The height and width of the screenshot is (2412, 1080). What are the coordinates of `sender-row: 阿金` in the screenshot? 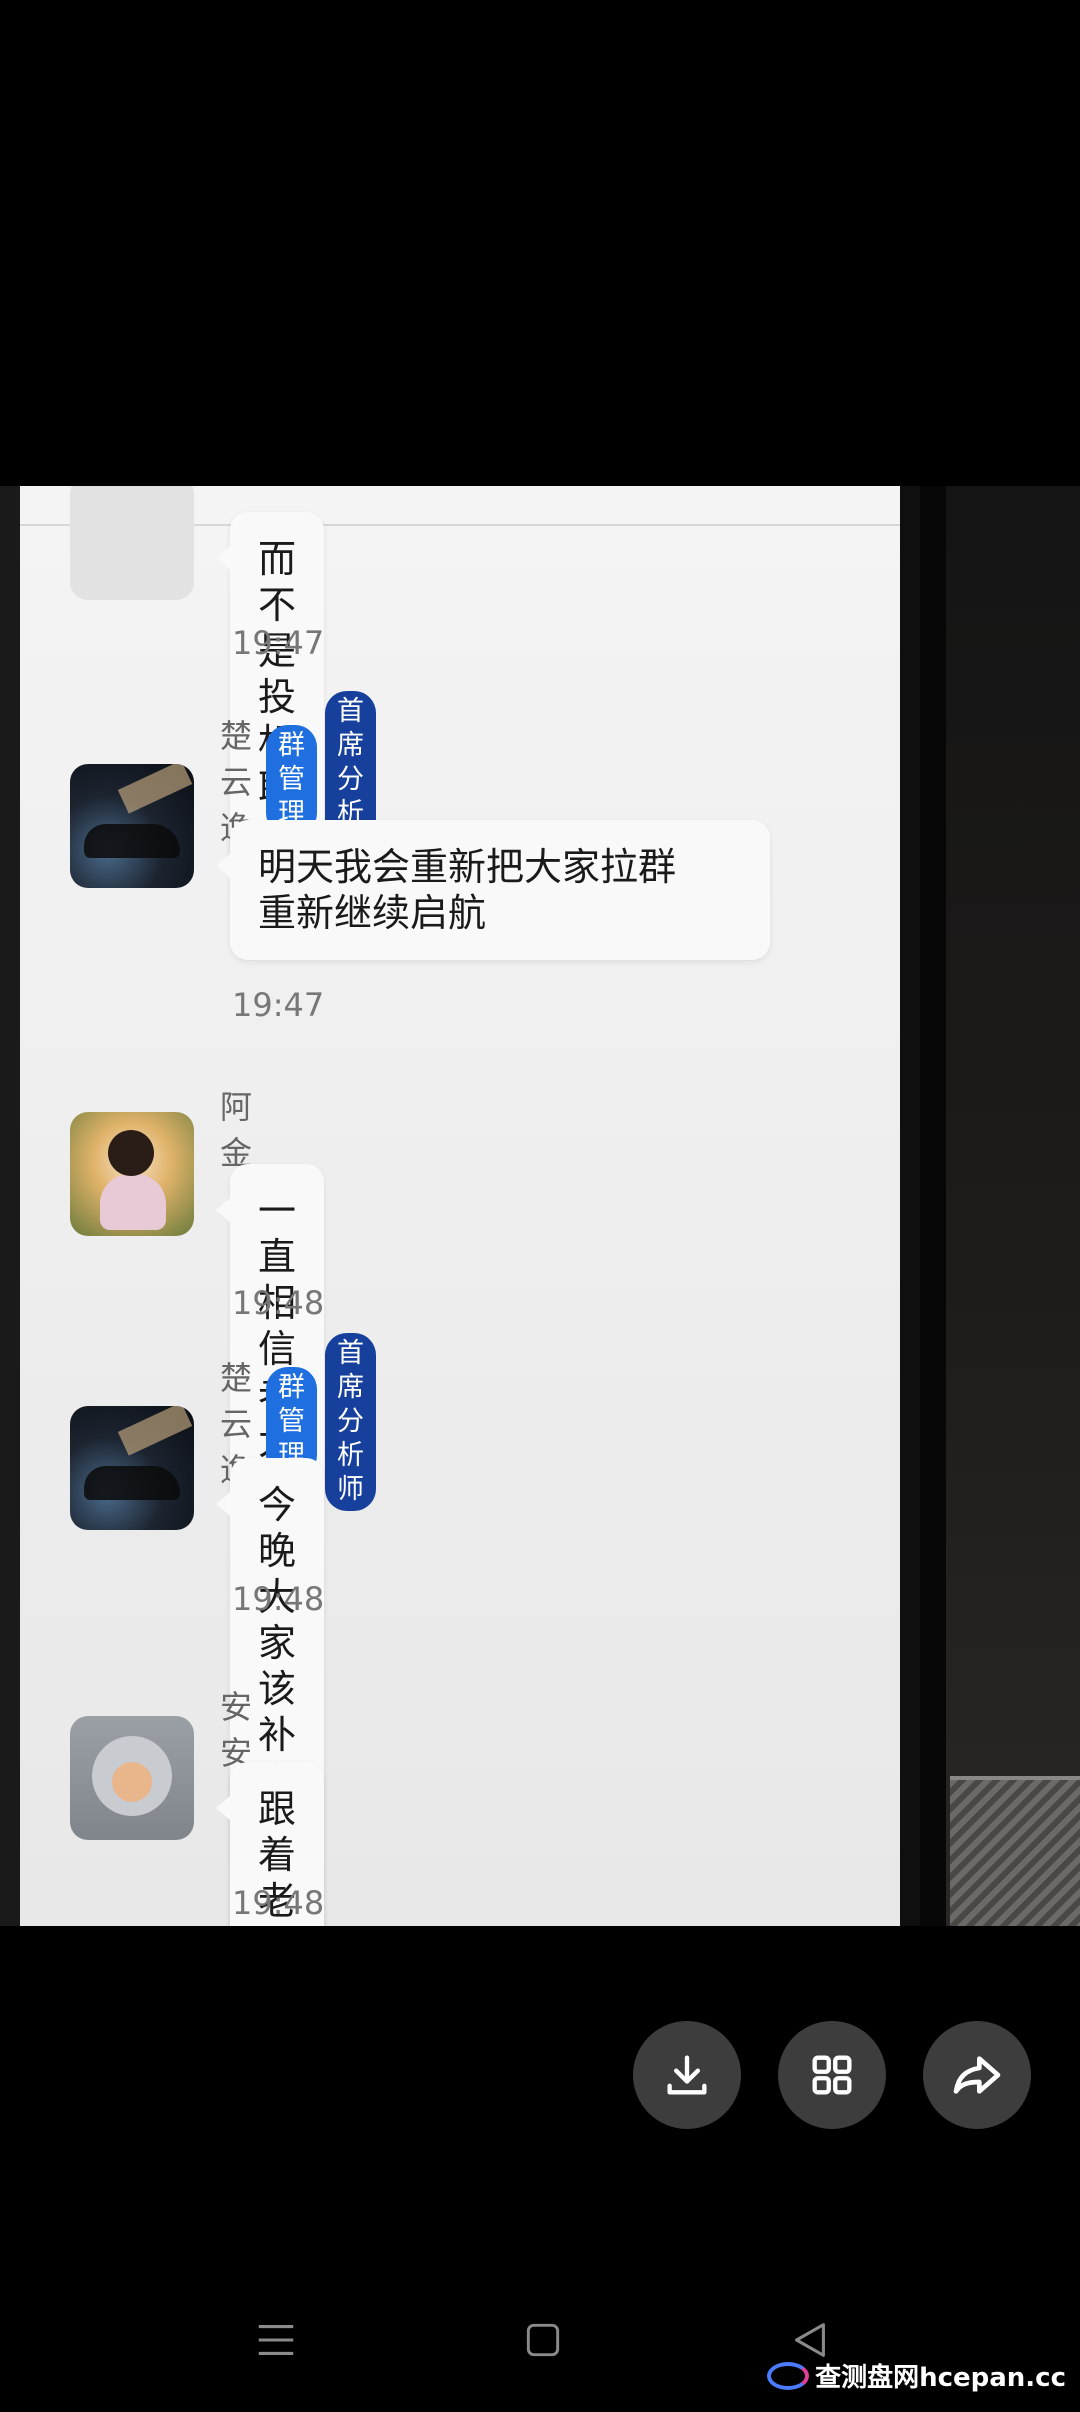 It's located at (239, 1130).